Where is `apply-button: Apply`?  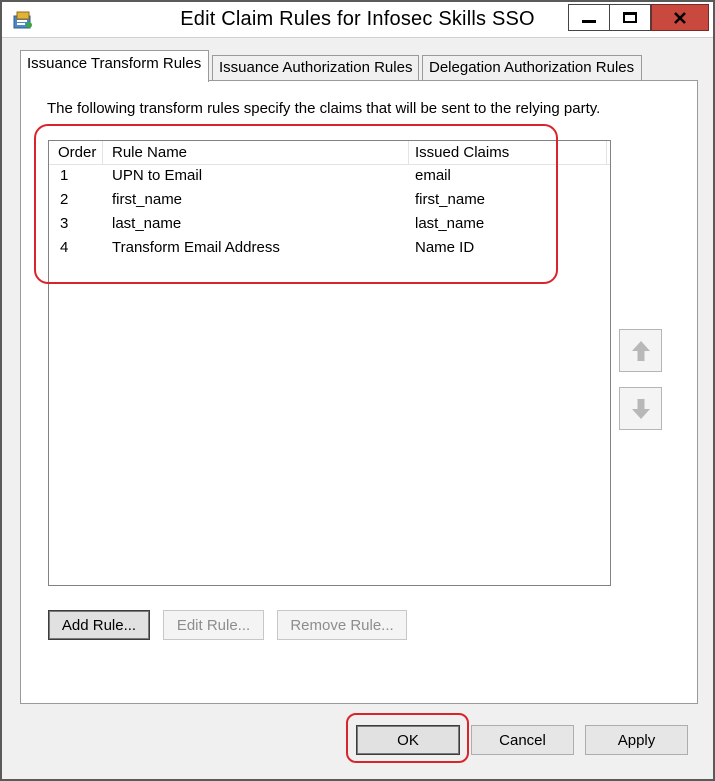
apply-button: Apply is located at coordinates (636, 740).